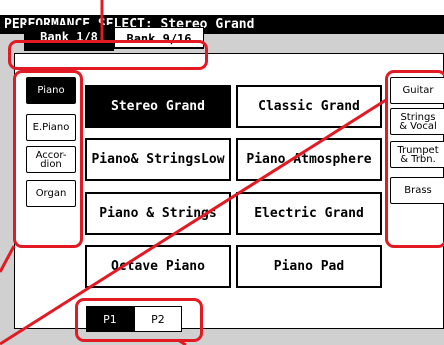 This screenshot has height=345, width=444. What do you see at coordinates (158, 159) in the screenshot?
I see `performance-piano-strings-low: Piano& StringsLow` at bounding box center [158, 159].